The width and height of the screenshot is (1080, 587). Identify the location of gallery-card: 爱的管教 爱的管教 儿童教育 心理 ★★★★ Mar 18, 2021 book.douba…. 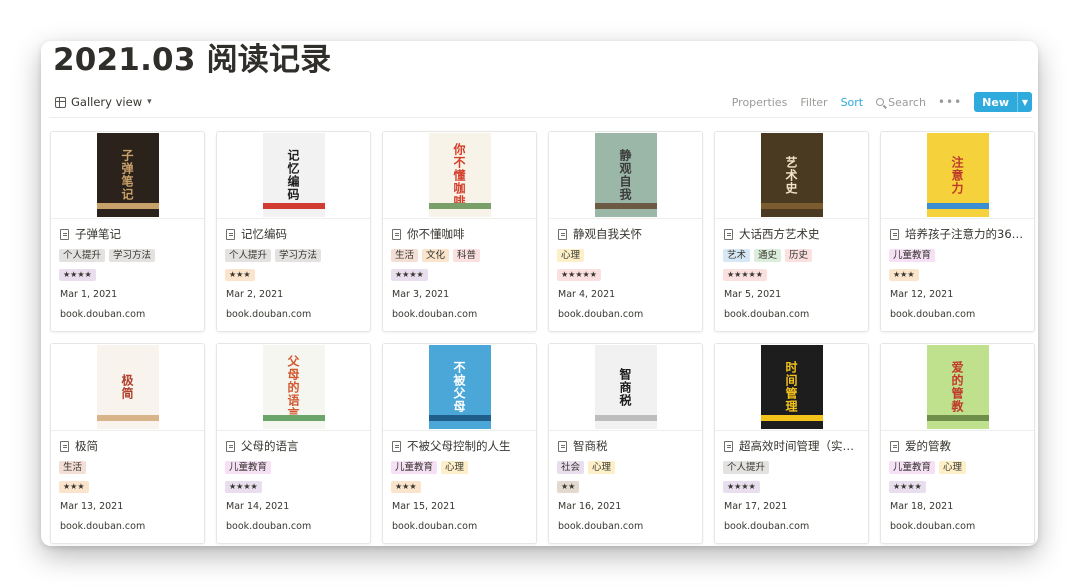
(957, 443).